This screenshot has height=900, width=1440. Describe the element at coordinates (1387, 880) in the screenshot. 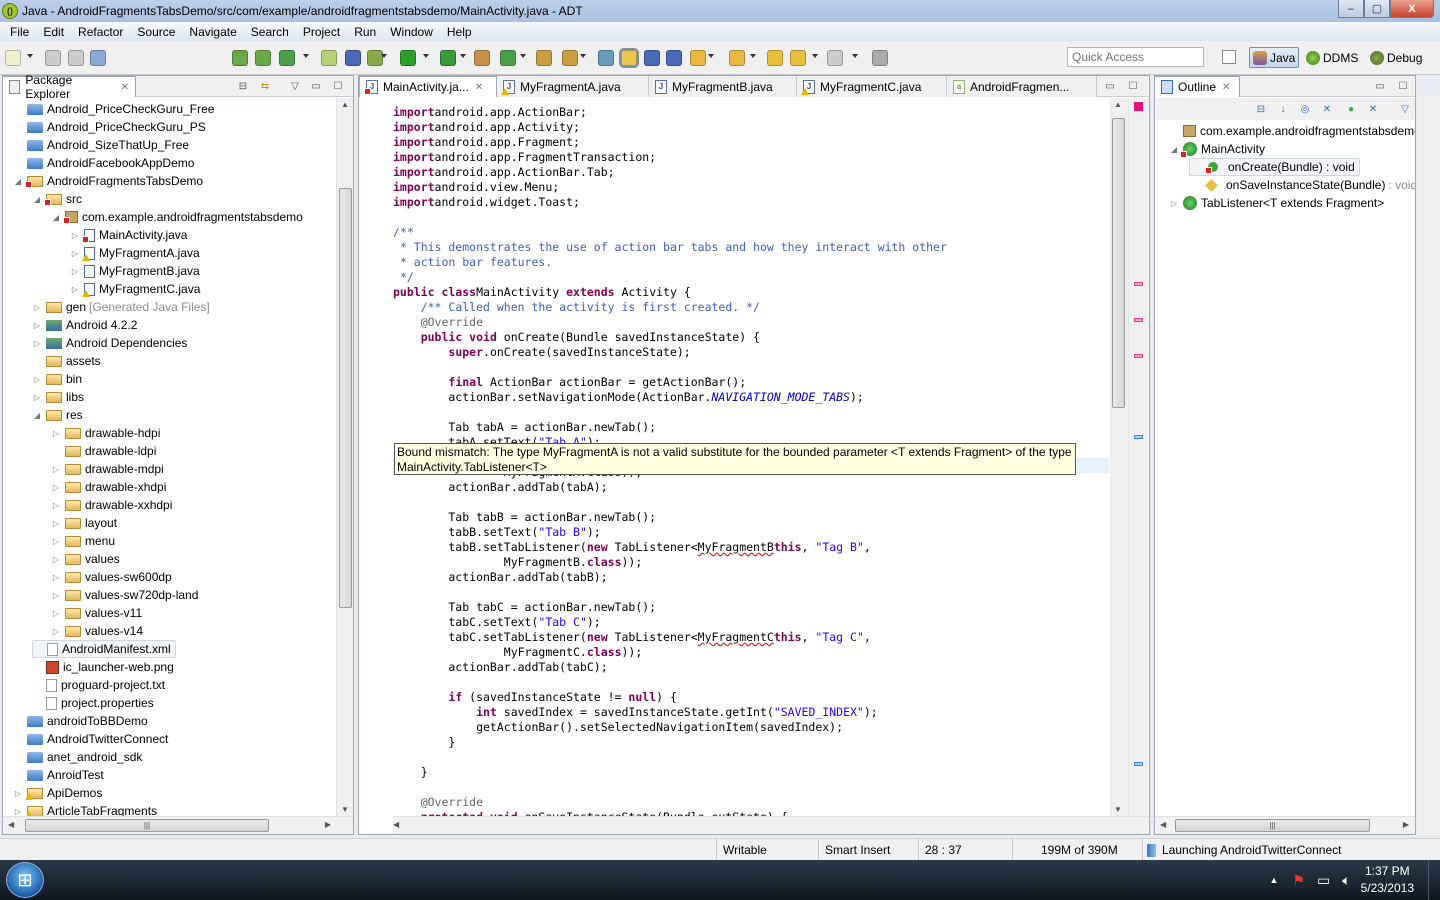

I see `clock: 1:37 PM 5/23/2013` at that location.